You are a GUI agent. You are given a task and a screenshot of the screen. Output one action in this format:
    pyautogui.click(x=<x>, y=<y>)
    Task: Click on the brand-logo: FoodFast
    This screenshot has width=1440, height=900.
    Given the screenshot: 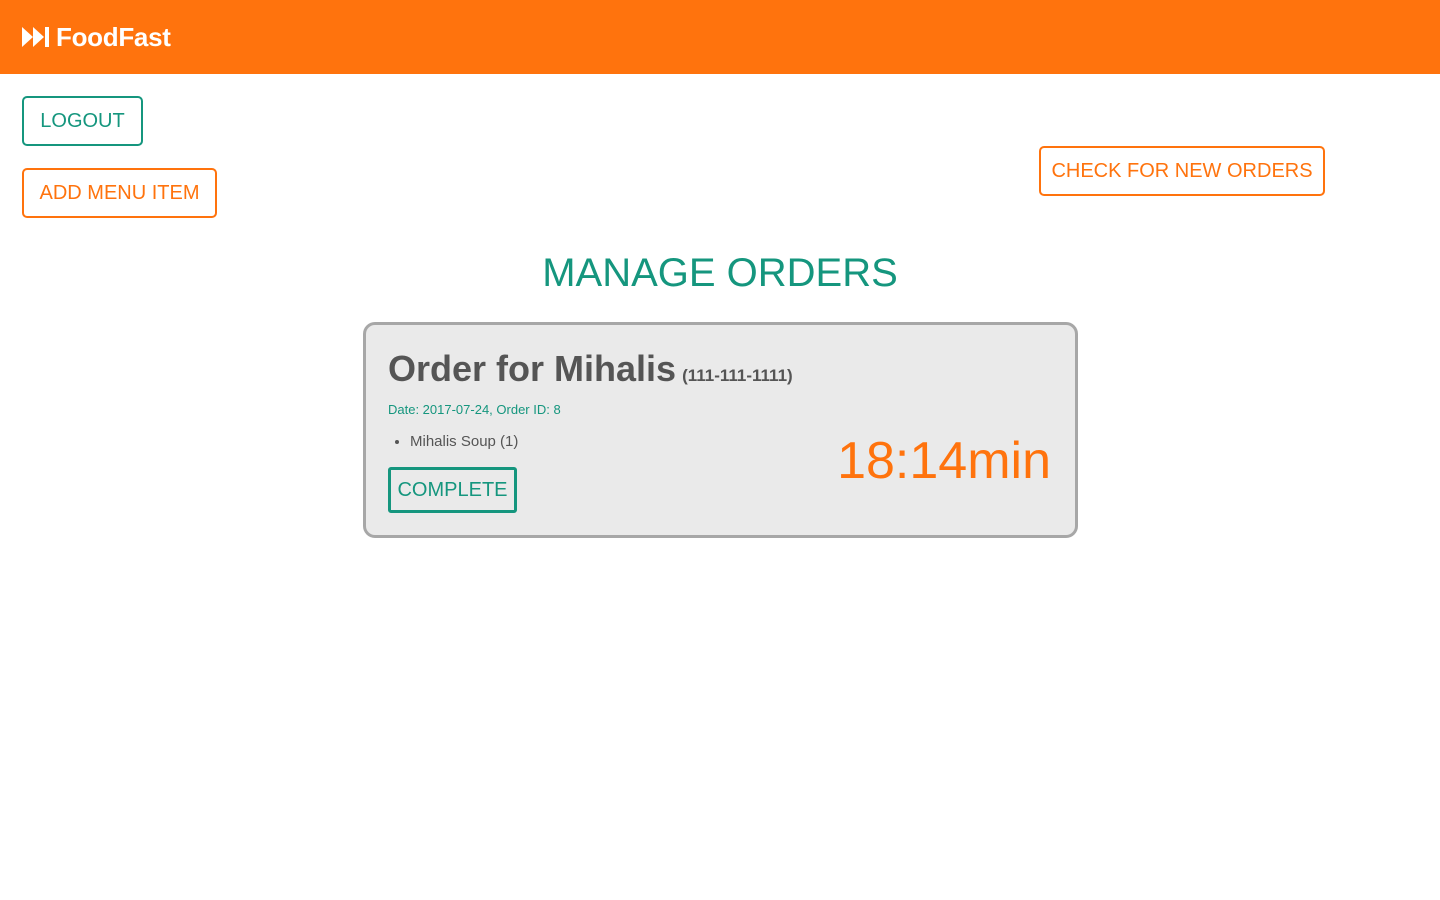 What is the action you would take?
    pyautogui.click(x=96, y=37)
    